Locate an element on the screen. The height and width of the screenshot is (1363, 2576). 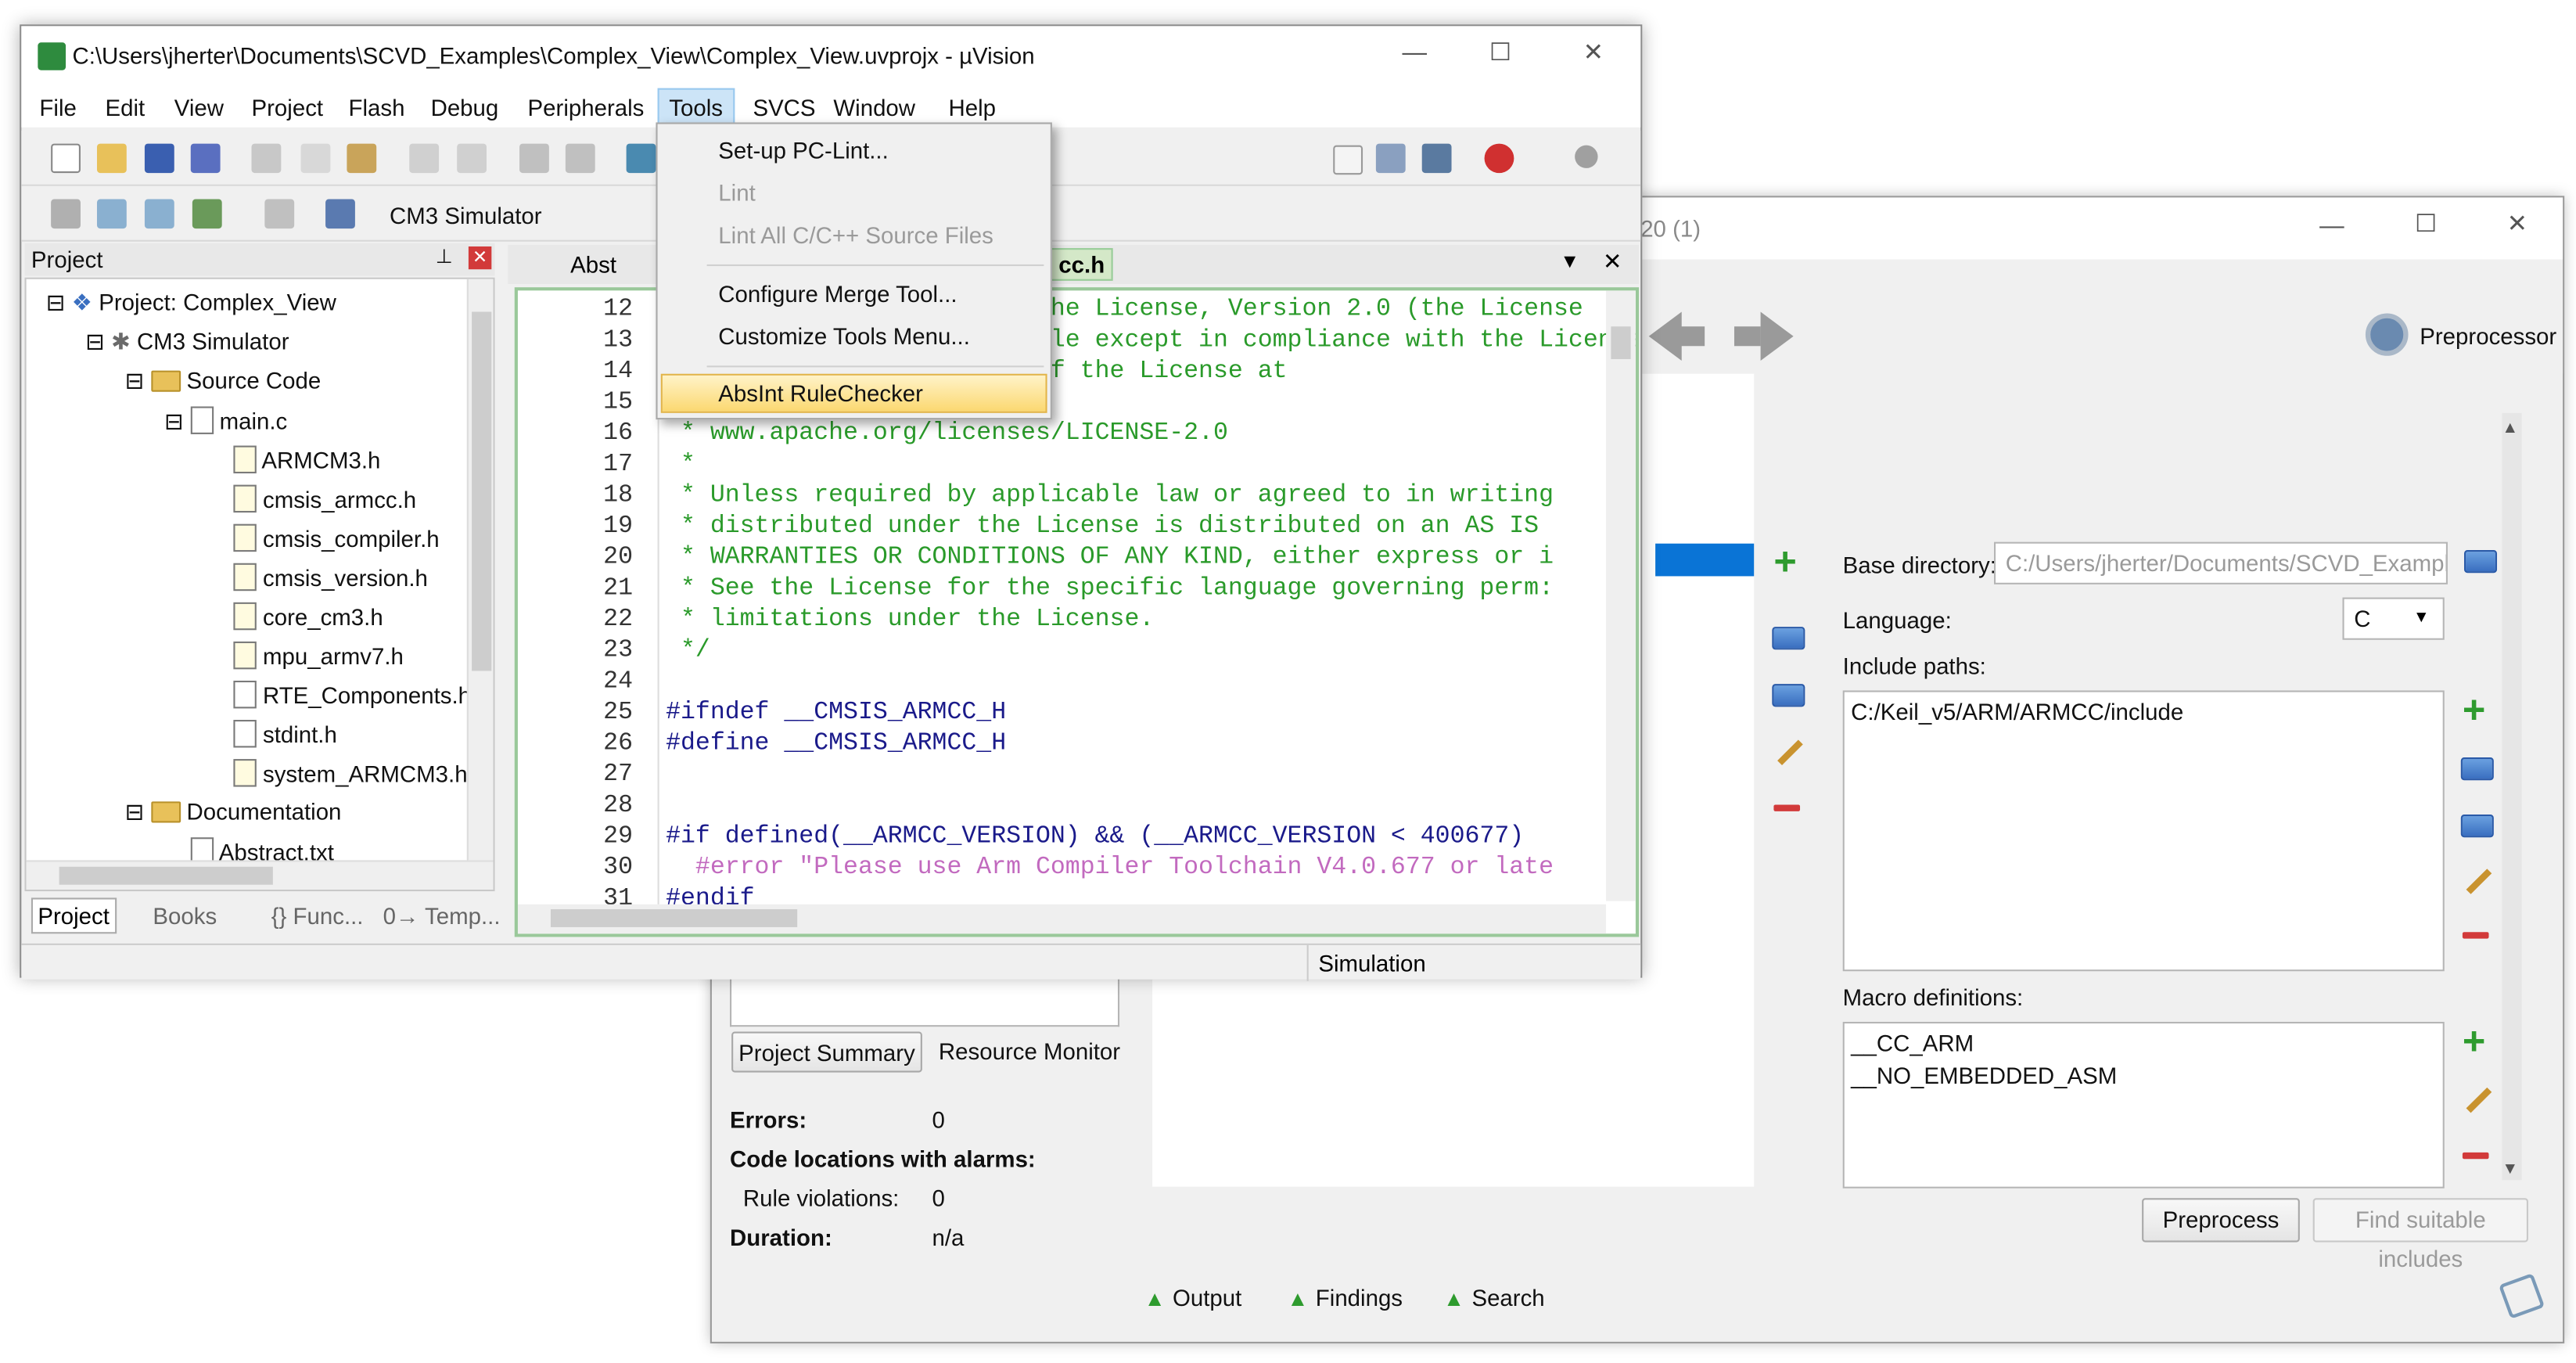
nav-forward-icon is located at coordinates (580, 158).